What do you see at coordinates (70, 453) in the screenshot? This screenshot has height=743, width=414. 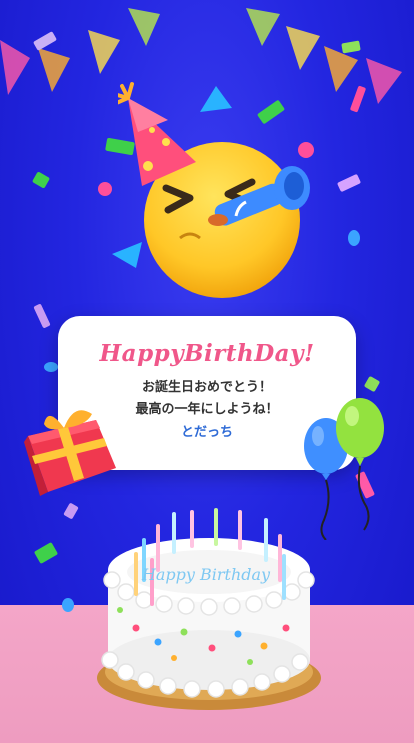 I see `gift-box-icon` at bounding box center [70, 453].